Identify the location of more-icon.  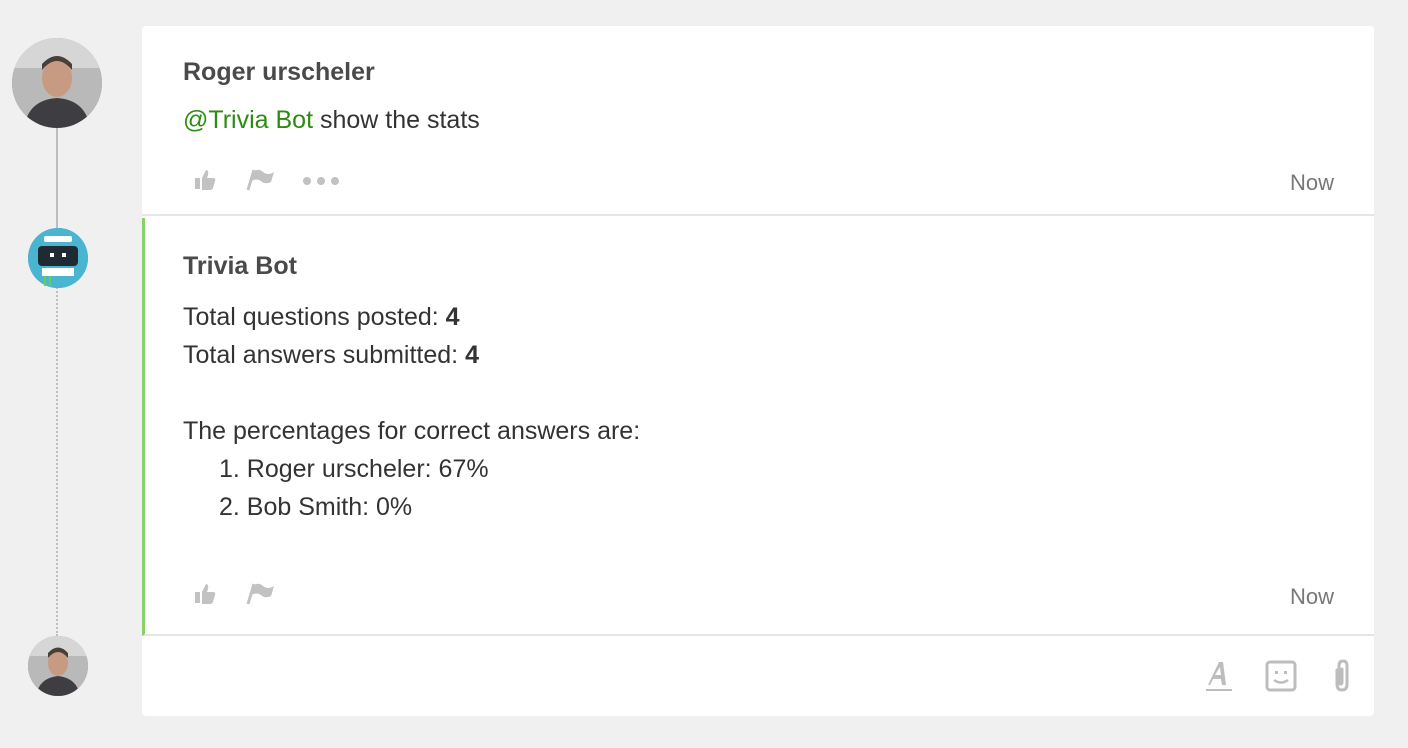
(321, 182).